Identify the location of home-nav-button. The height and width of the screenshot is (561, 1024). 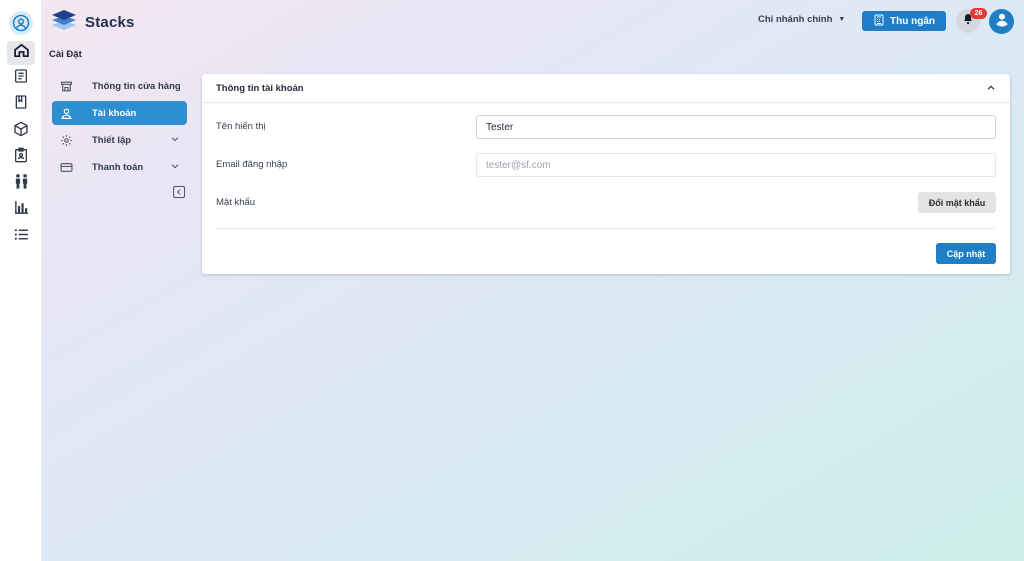
(21, 53).